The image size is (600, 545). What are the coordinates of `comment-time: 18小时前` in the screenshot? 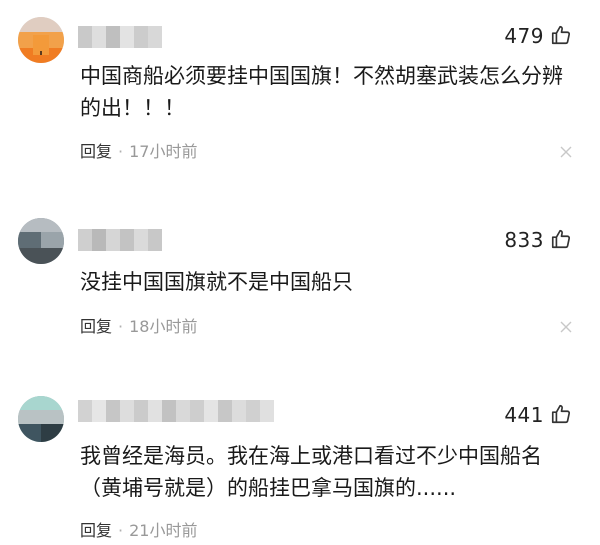 It's located at (163, 326).